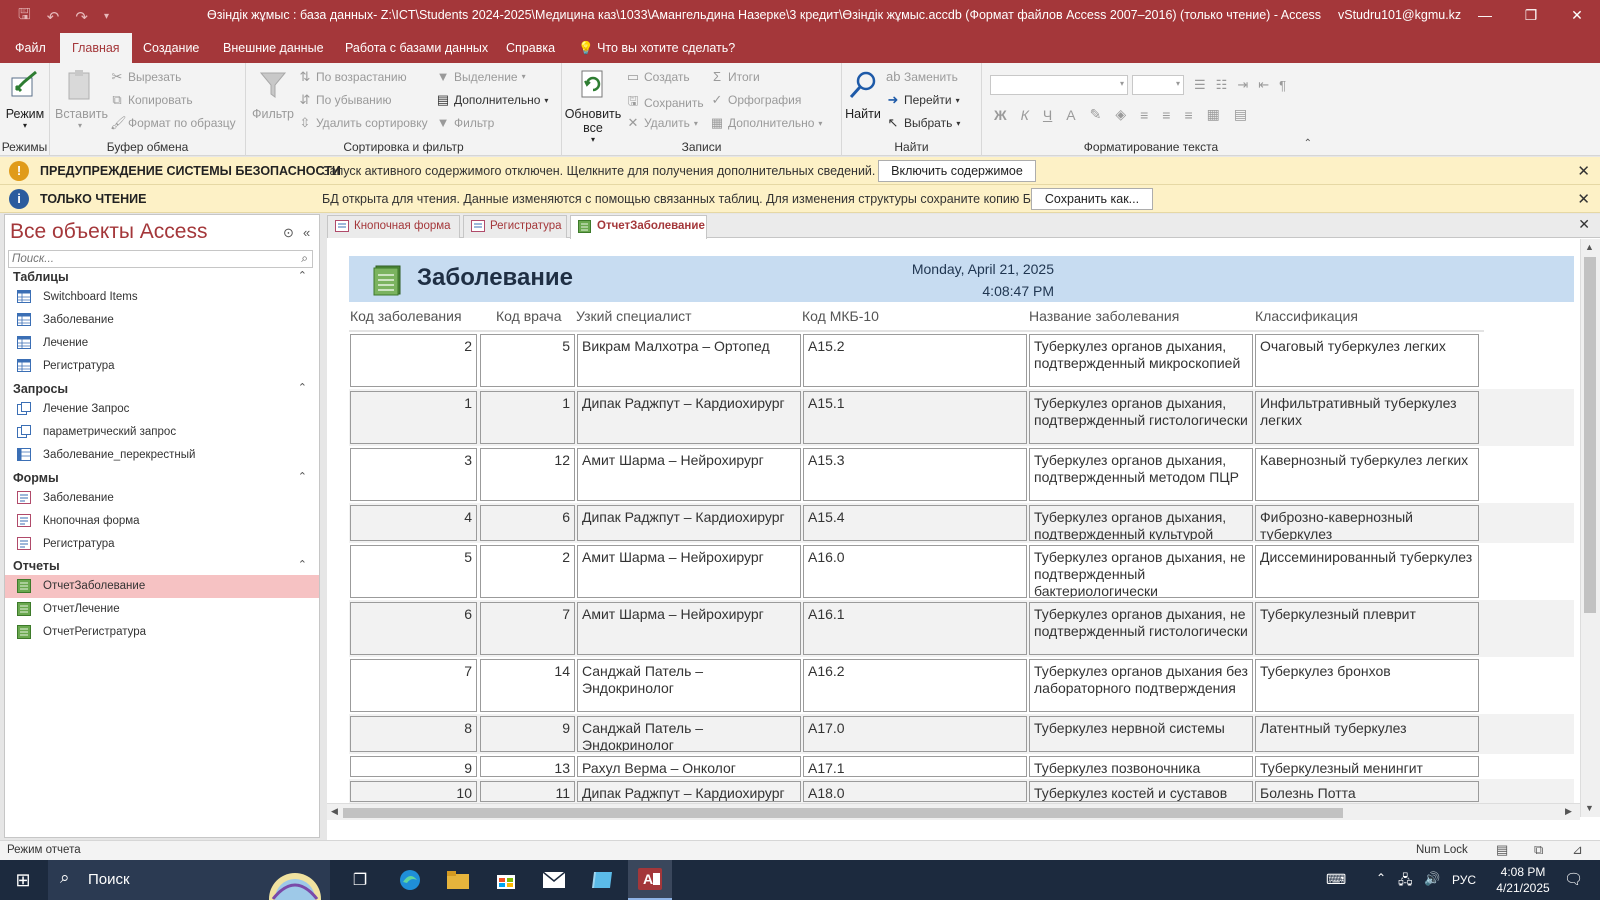 This screenshot has height=900, width=1600. What do you see at coordinates (593, 105) in the screenshot?
I see `refresh-all-button: Обновить все ▾` at bounding box center [593, 105].